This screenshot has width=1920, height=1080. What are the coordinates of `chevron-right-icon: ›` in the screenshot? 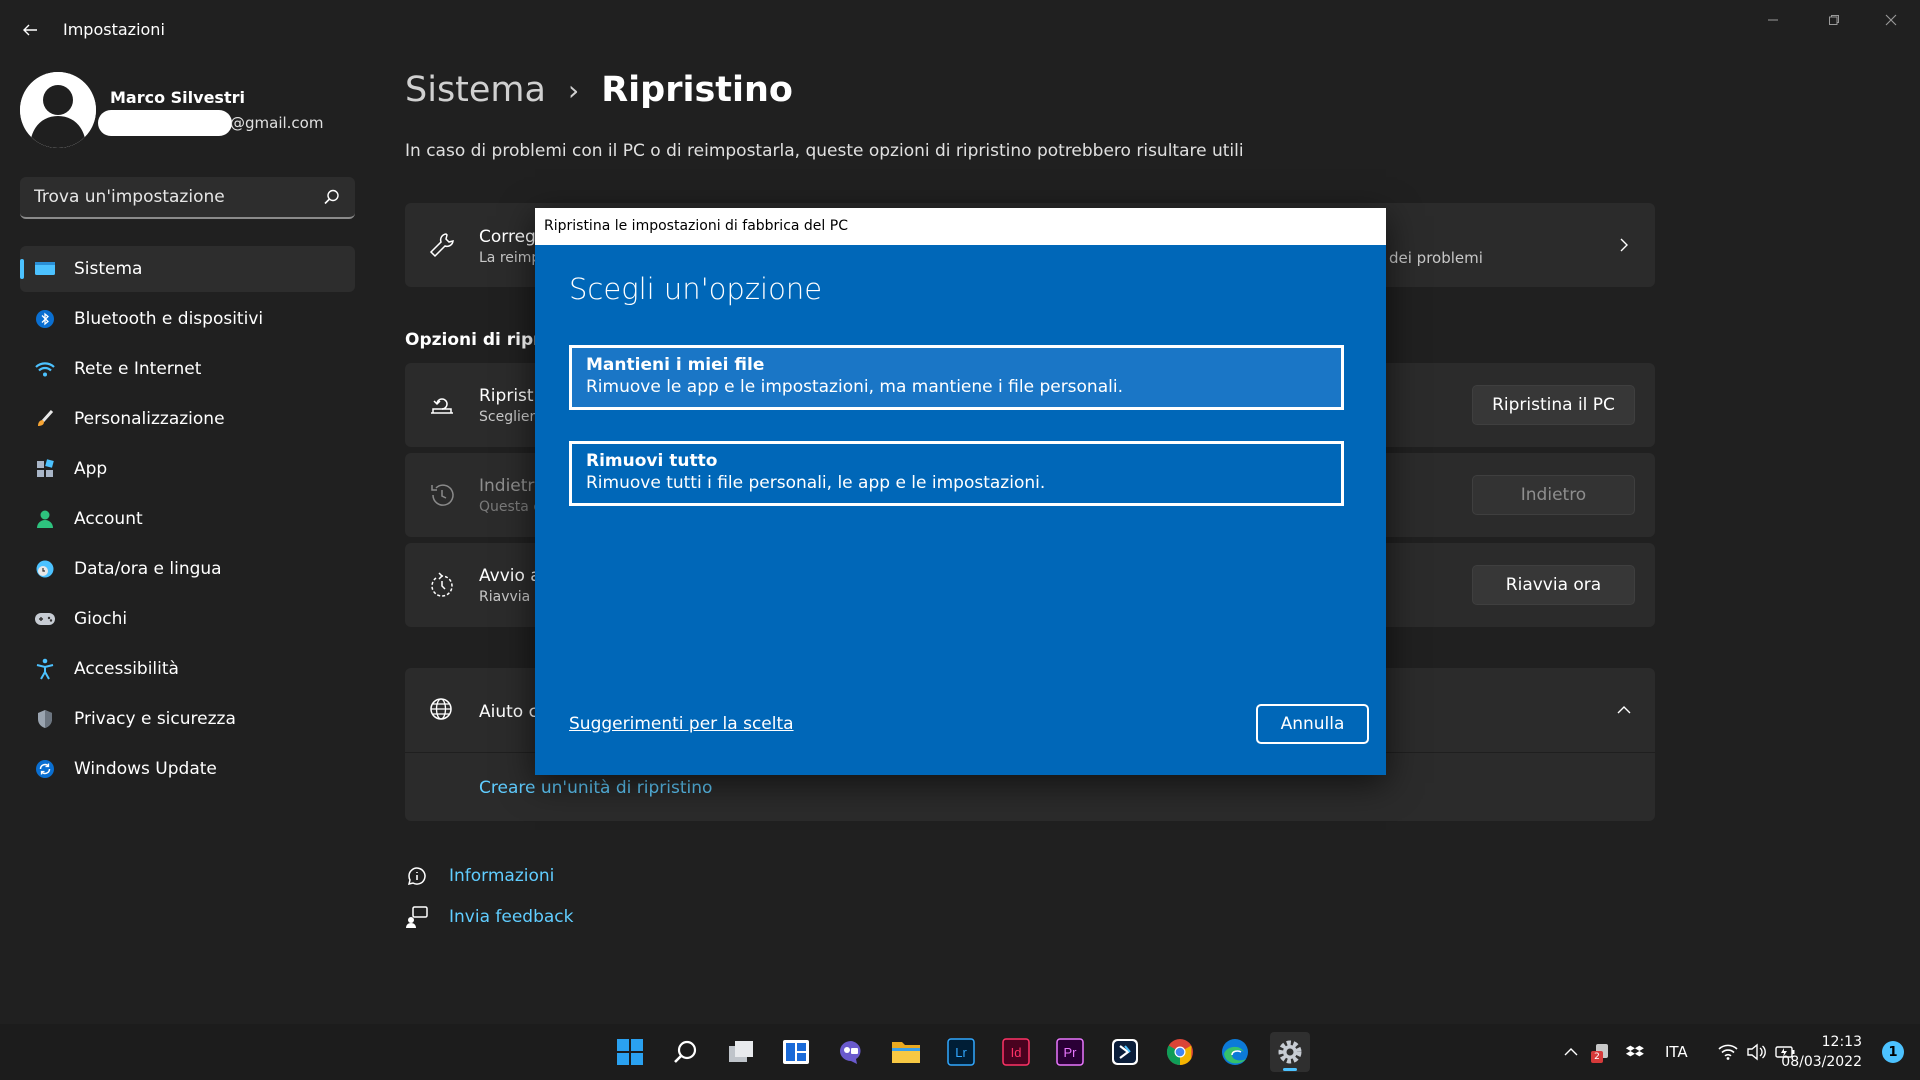 It's located at (573, 90).